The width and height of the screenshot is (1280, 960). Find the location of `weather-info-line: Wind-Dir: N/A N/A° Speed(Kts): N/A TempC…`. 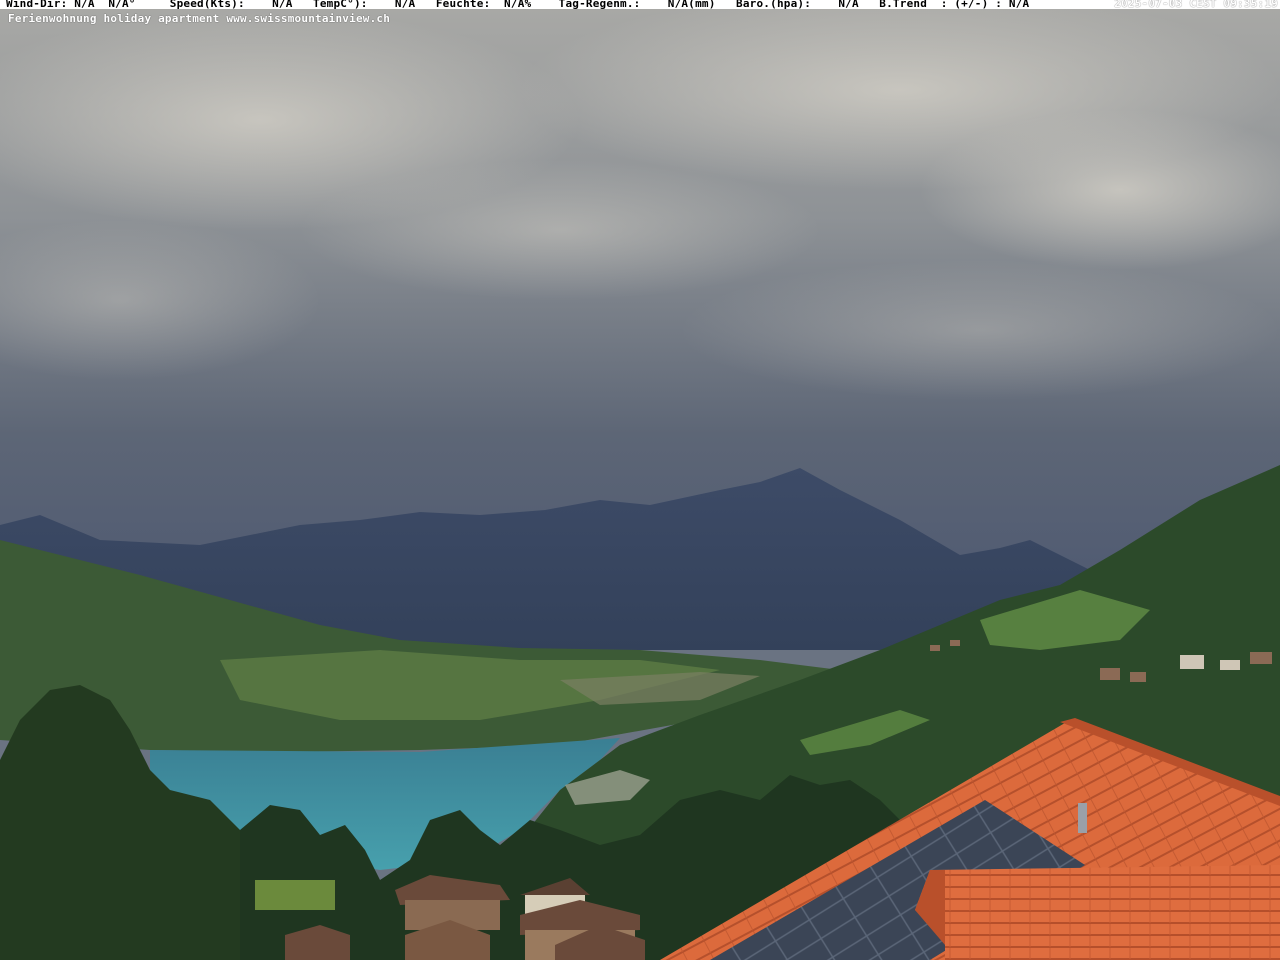

weather-info-line: Wind-Dir: N/A N/A° Speed(Kts): N/A TempC… is located at coordinates (518, 5).